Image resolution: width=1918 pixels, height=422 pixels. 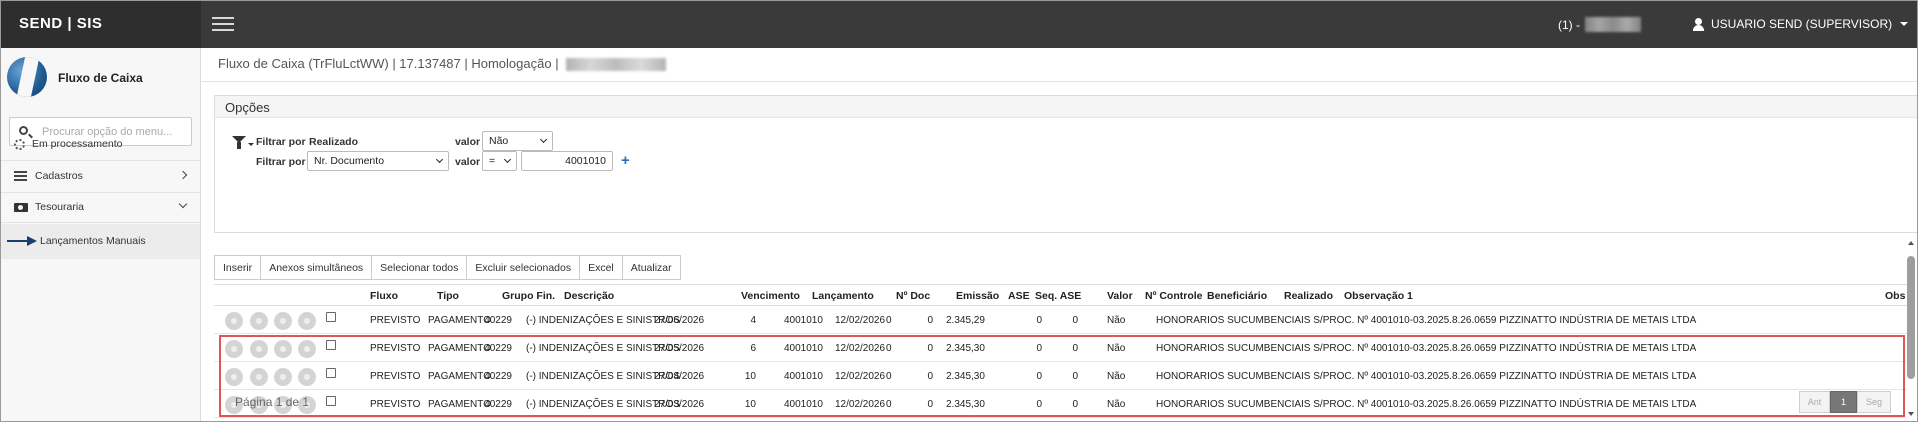 I want to click on sidebar-item-label: Tesouraria, so click(x=60, y=207).